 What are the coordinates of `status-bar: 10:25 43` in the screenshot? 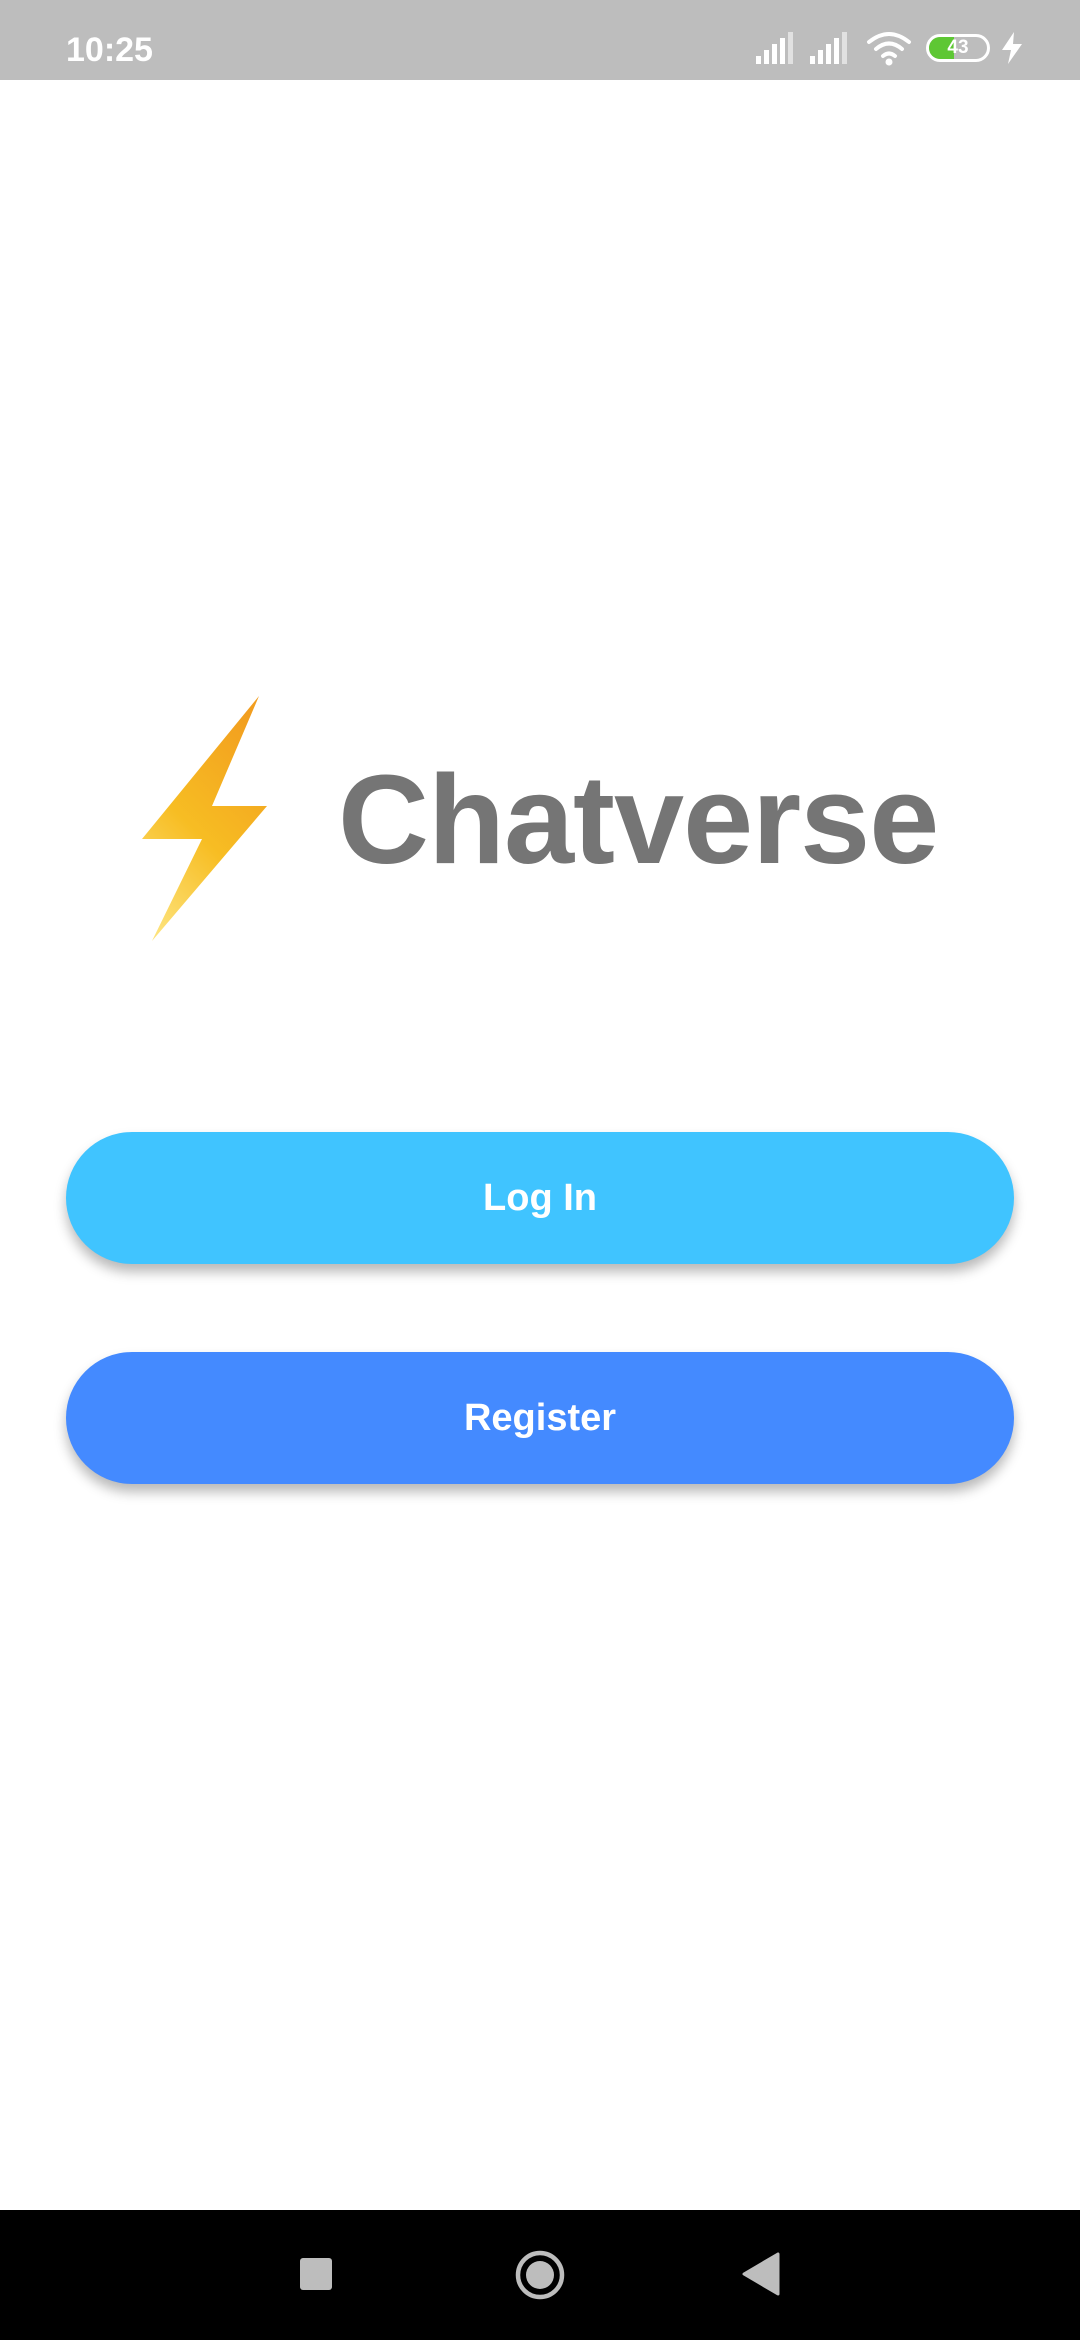 It's located at (540, 40).